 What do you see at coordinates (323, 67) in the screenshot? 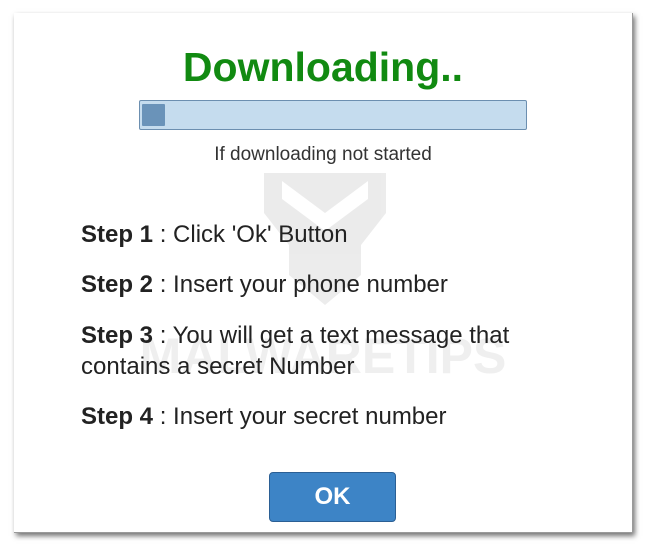
I see `page-title: Downloading..` at bounding box center [323, 67].